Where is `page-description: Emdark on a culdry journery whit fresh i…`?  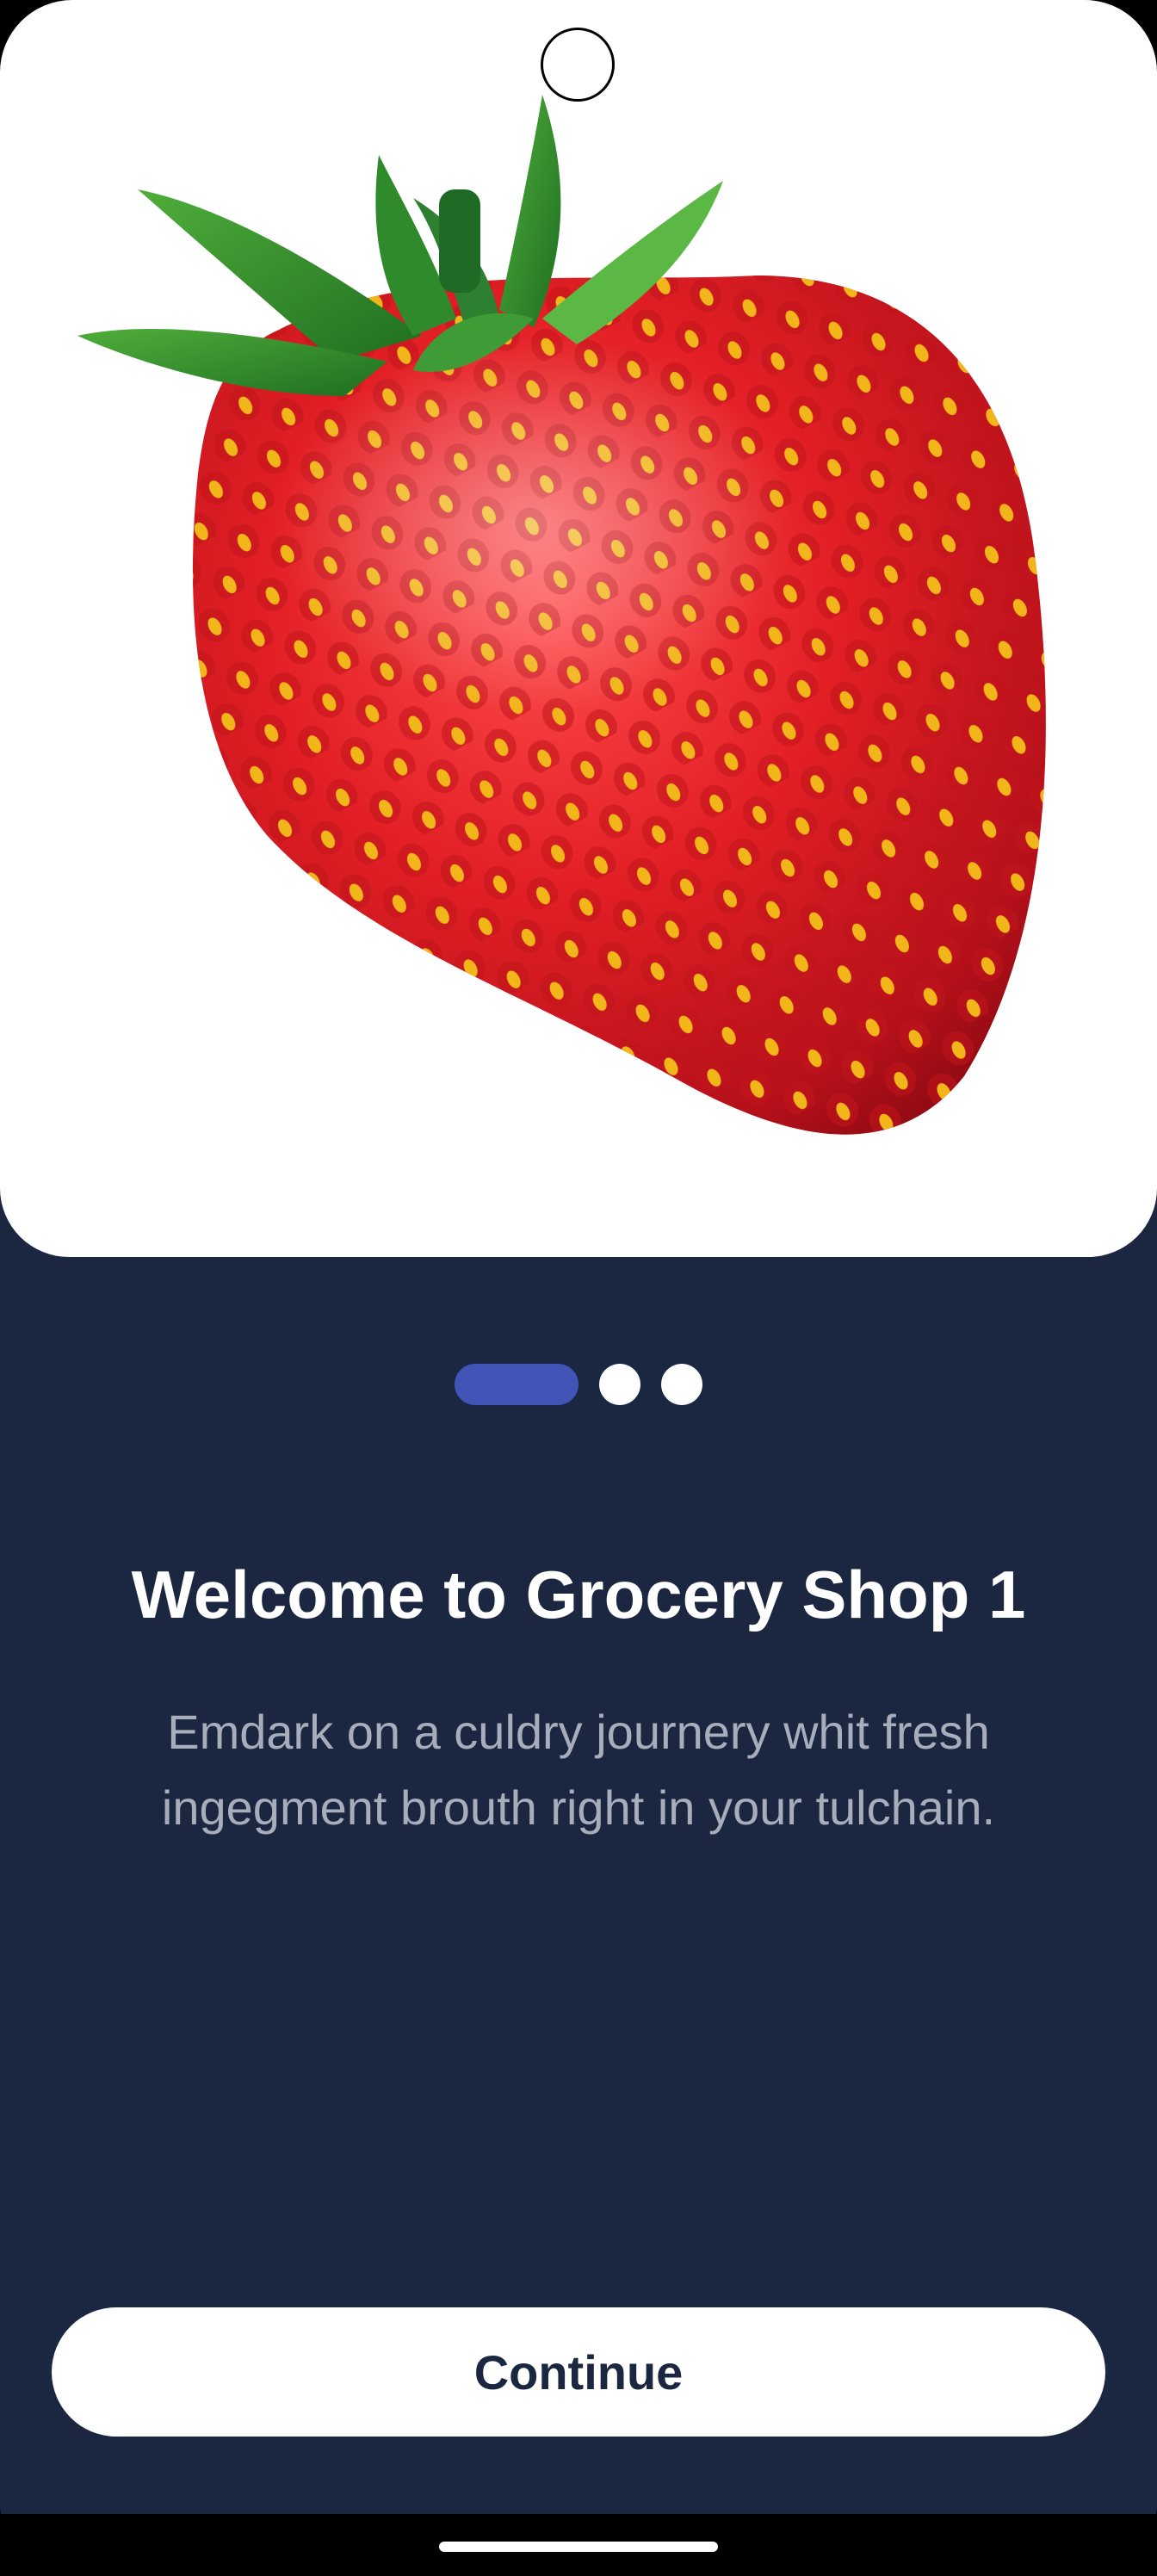 page-description: Emdark on a culdry journery whit fresh i… is located at coordinates (579, 1770).